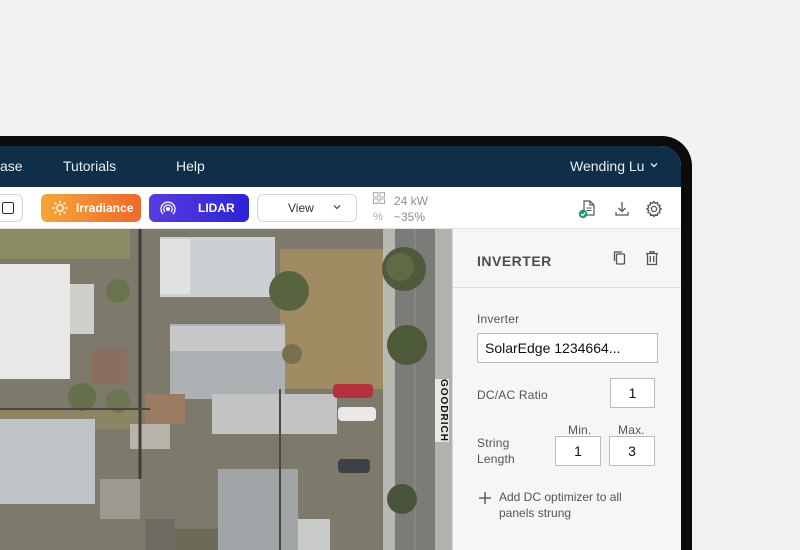 The height and width of the screenshot is (550, 800). I want to click on plus-icon, so click(485, 498).